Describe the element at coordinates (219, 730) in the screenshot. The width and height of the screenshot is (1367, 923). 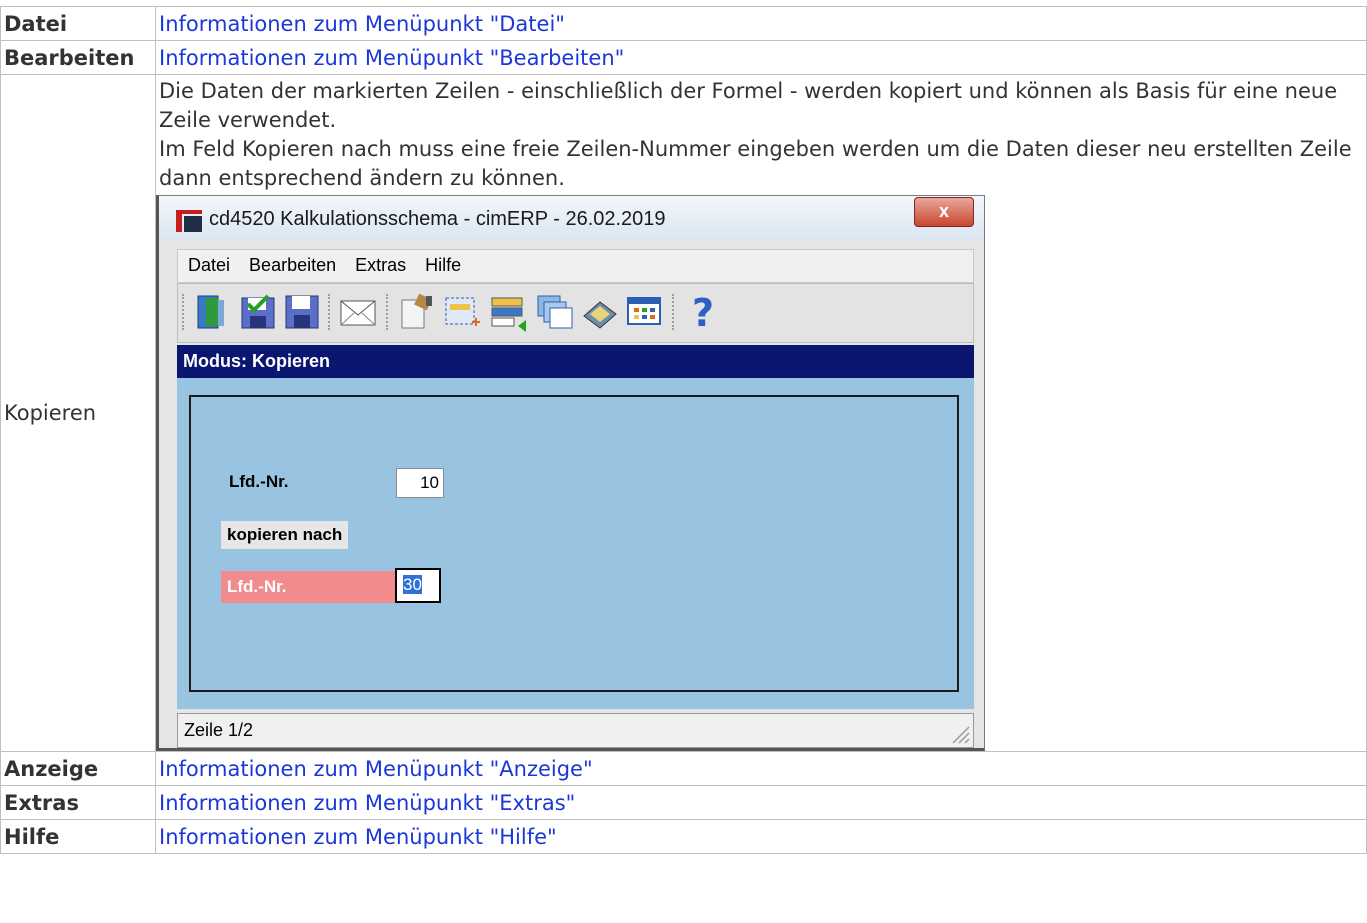
I see `status-text: Zeile 1/2` at that location.